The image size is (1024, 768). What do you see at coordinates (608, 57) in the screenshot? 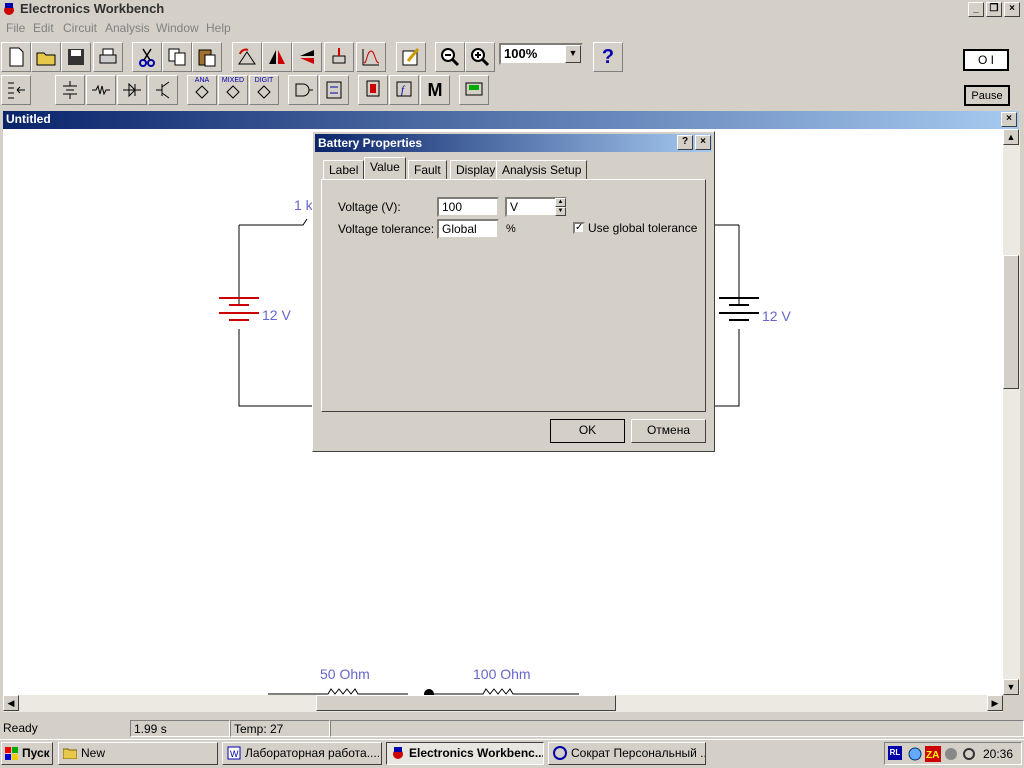
I see `help-button: ?` at bounding box center [608, 57].